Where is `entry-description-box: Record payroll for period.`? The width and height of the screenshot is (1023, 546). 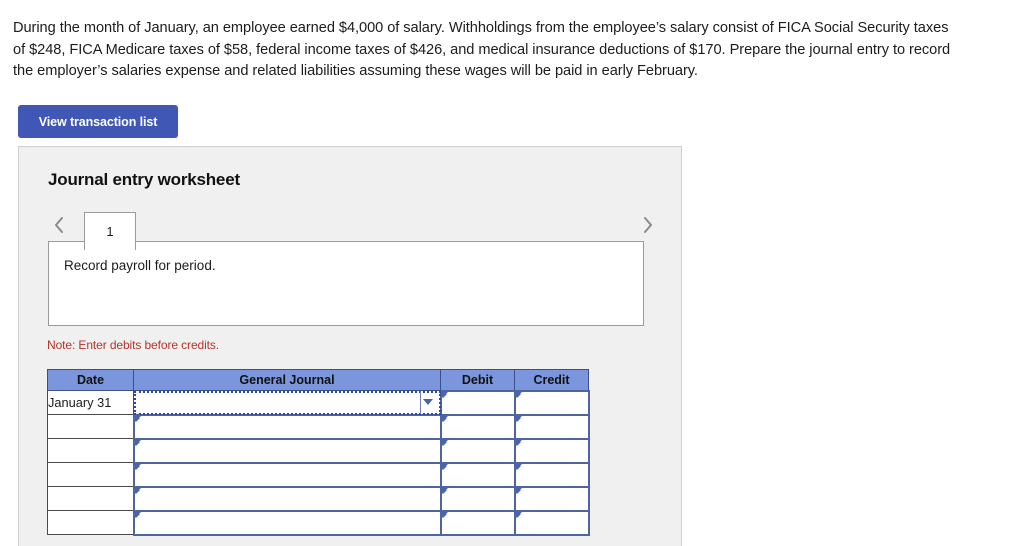
entry-description-box: Record payroll for period. is located at coordinates (346, 283).